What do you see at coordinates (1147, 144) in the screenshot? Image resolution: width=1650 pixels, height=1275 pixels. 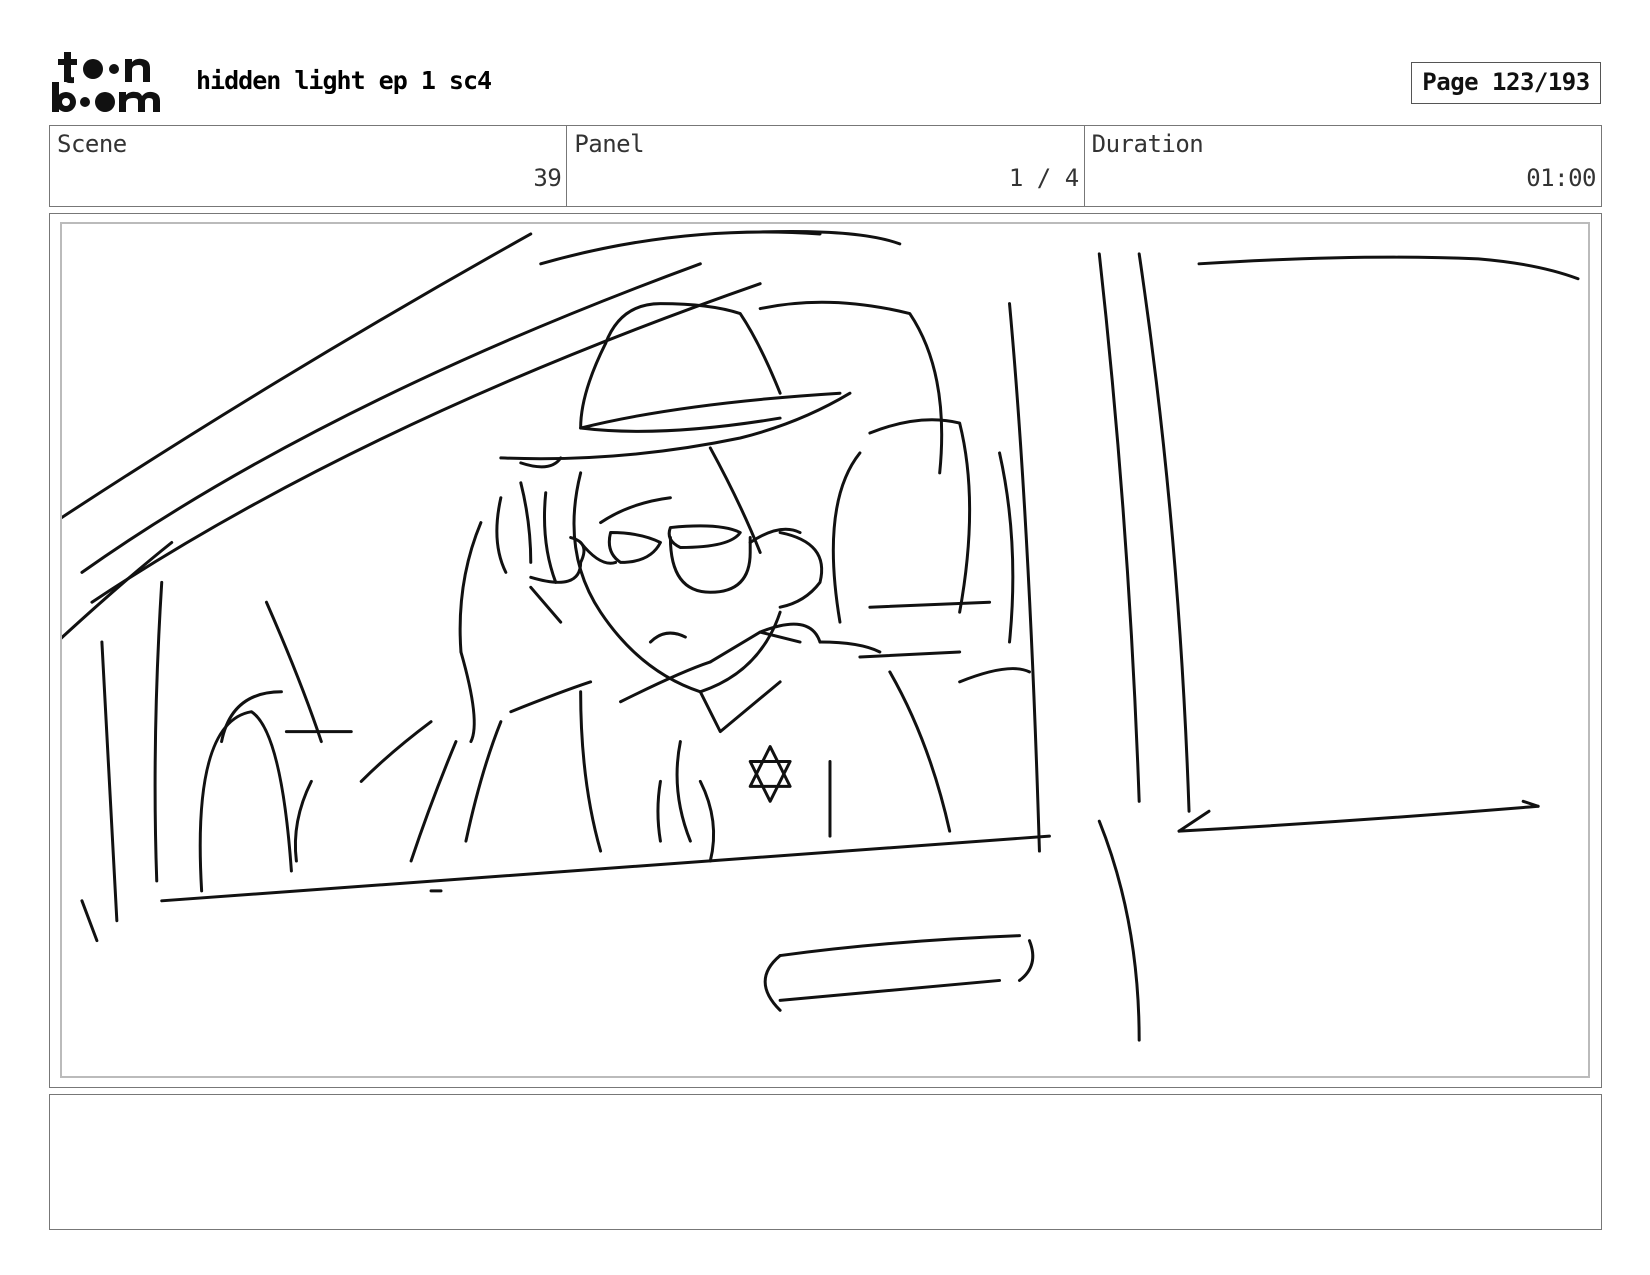 I see `duration-label: Duration` at bounding box center [1147, 144].